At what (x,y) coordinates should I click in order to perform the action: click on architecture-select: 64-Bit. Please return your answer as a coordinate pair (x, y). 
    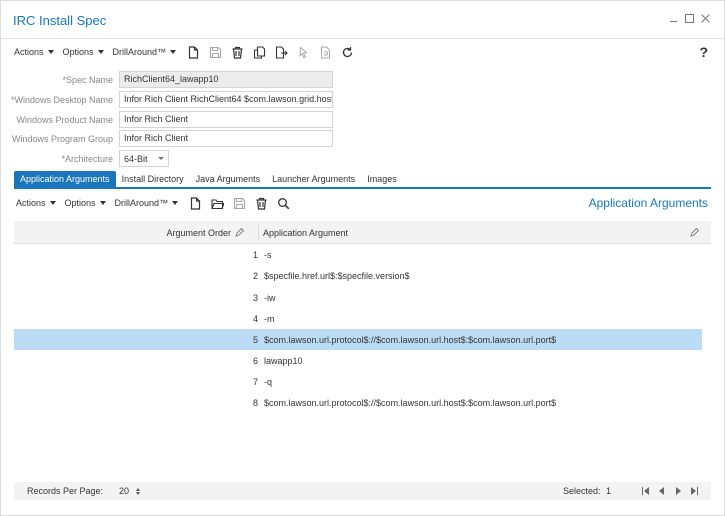
    Looking at the image, I should click on (144, 158).